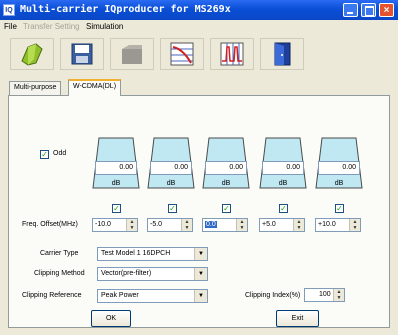 The image size is (398, 335). I want to click on carrier-unit-1: dB, so click(116, 183).